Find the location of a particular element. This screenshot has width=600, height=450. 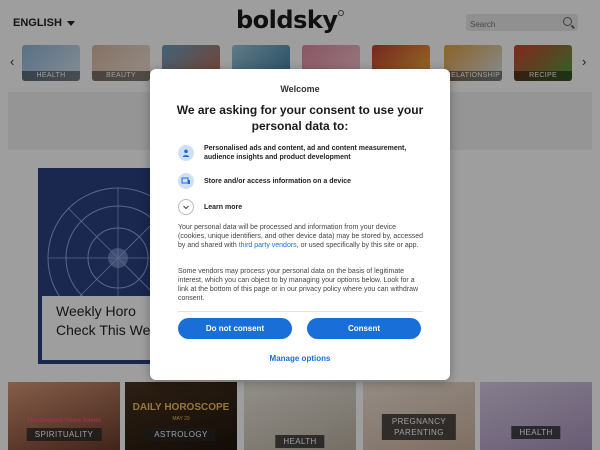

third-party-vendors-link: third party vendors is located at coordinates (268, 245).